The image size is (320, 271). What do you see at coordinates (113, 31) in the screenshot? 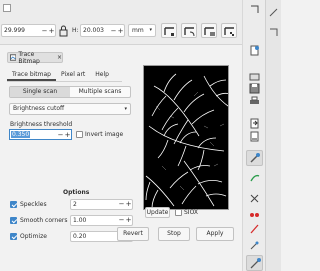
I see `h-decrement: −` at bounding box center [113, 31].